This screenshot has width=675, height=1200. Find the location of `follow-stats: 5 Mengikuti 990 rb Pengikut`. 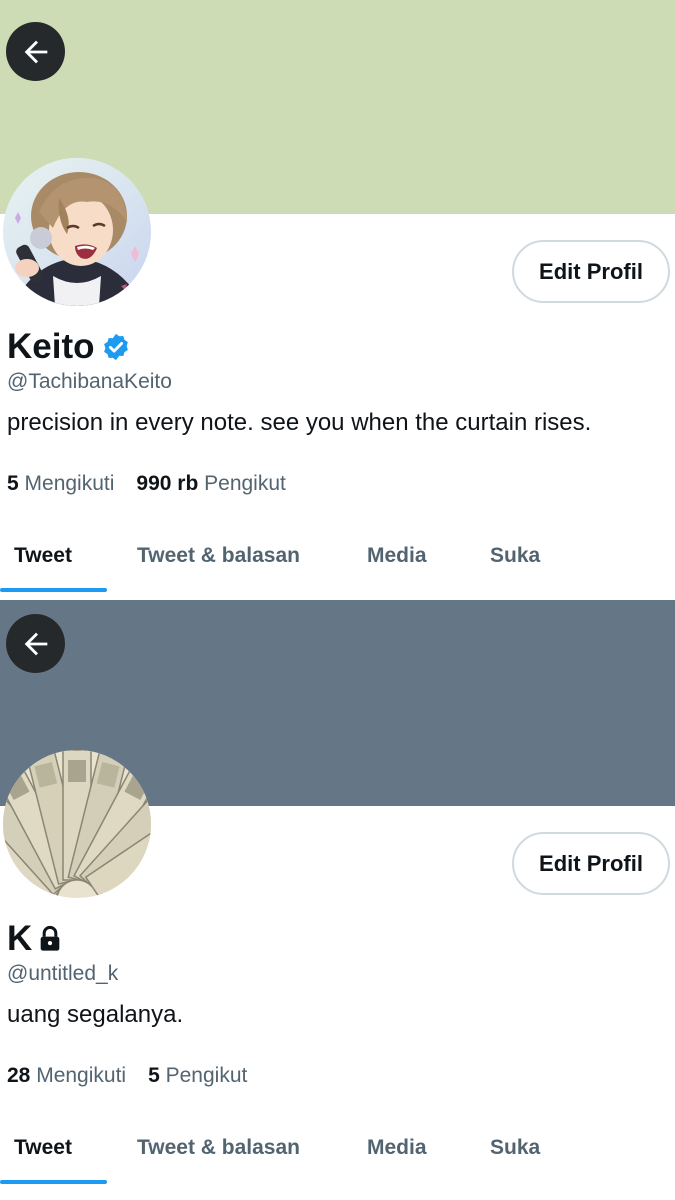

follow-stats: 5 Mengikuti 990 rb Pengikut is located at coordinates (157, 484).